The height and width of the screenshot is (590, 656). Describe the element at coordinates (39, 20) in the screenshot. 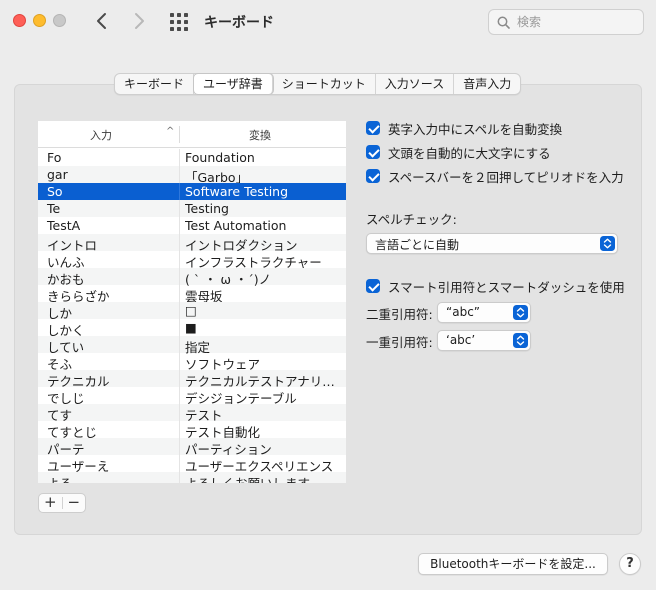

I see `minimize-window-button` at that location.